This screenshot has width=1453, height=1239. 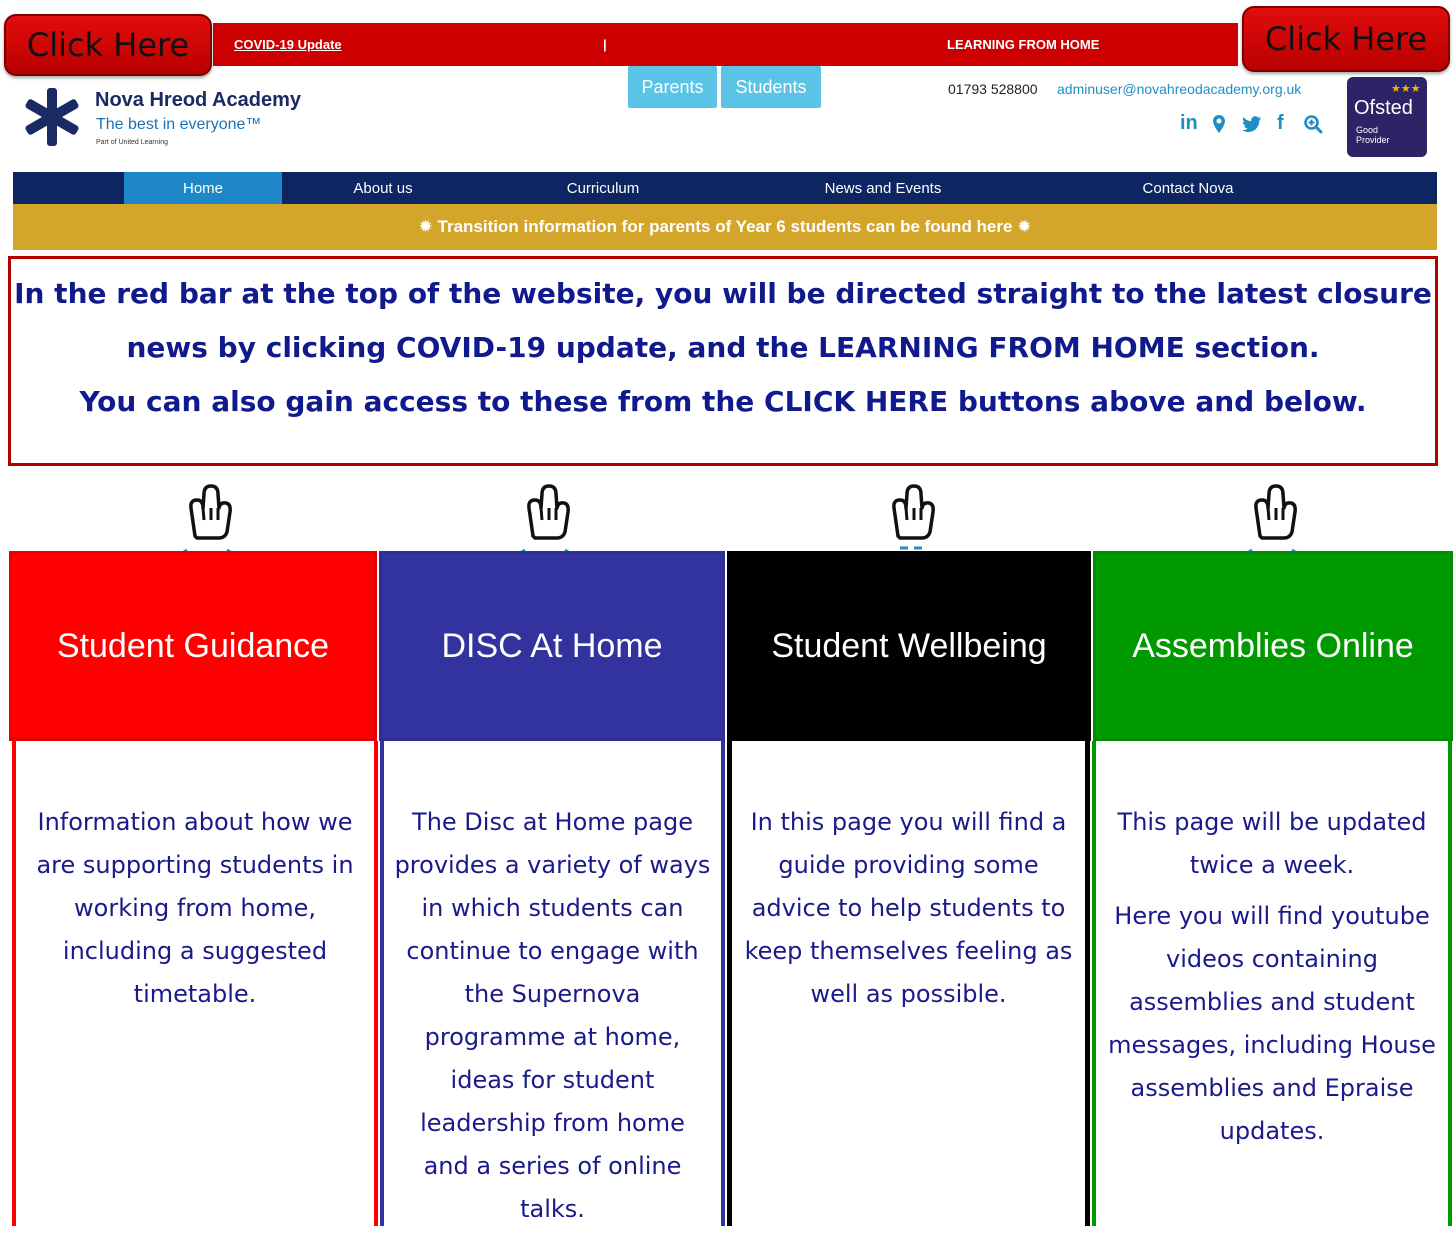 I want to click on facebook-icon: f, so click(x=1280, y=123).